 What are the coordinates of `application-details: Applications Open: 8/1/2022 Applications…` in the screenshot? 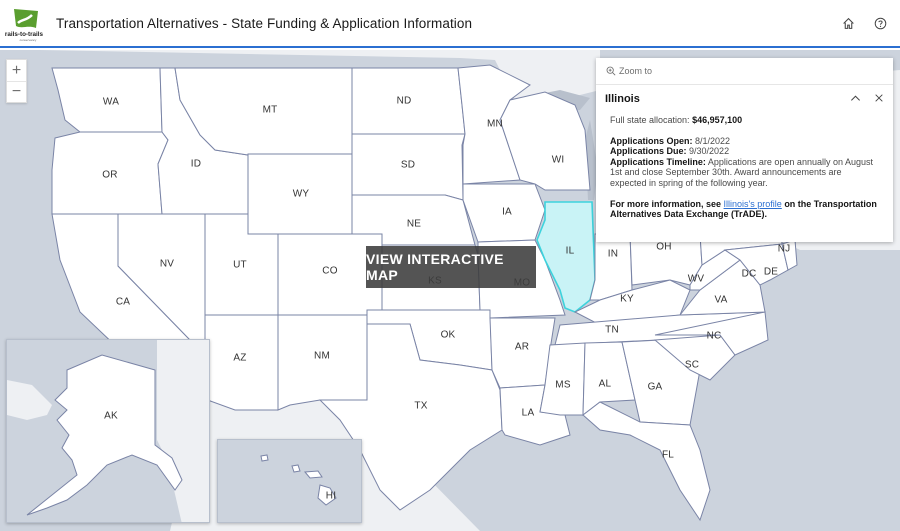 It's located at (744, 162).